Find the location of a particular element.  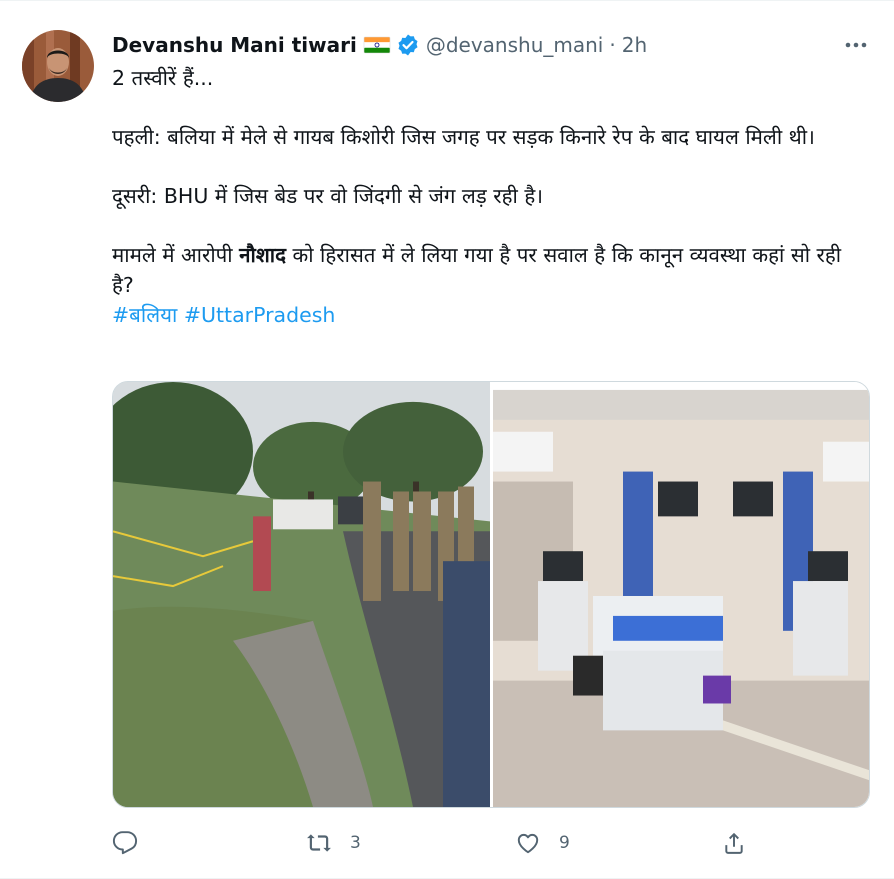

hashtag-ballia: #बलिया is located at coordinates (144, 315).